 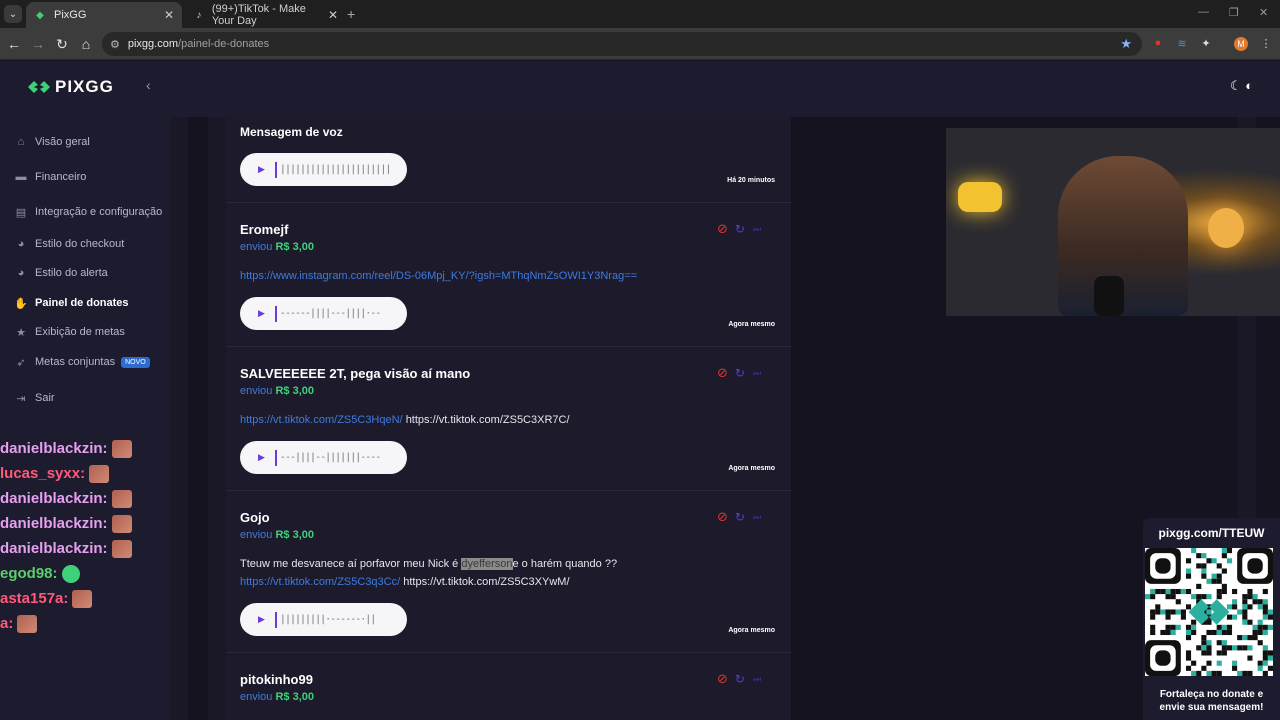 I want to click on reload-icon: ↻, so click(x=62, y=44).